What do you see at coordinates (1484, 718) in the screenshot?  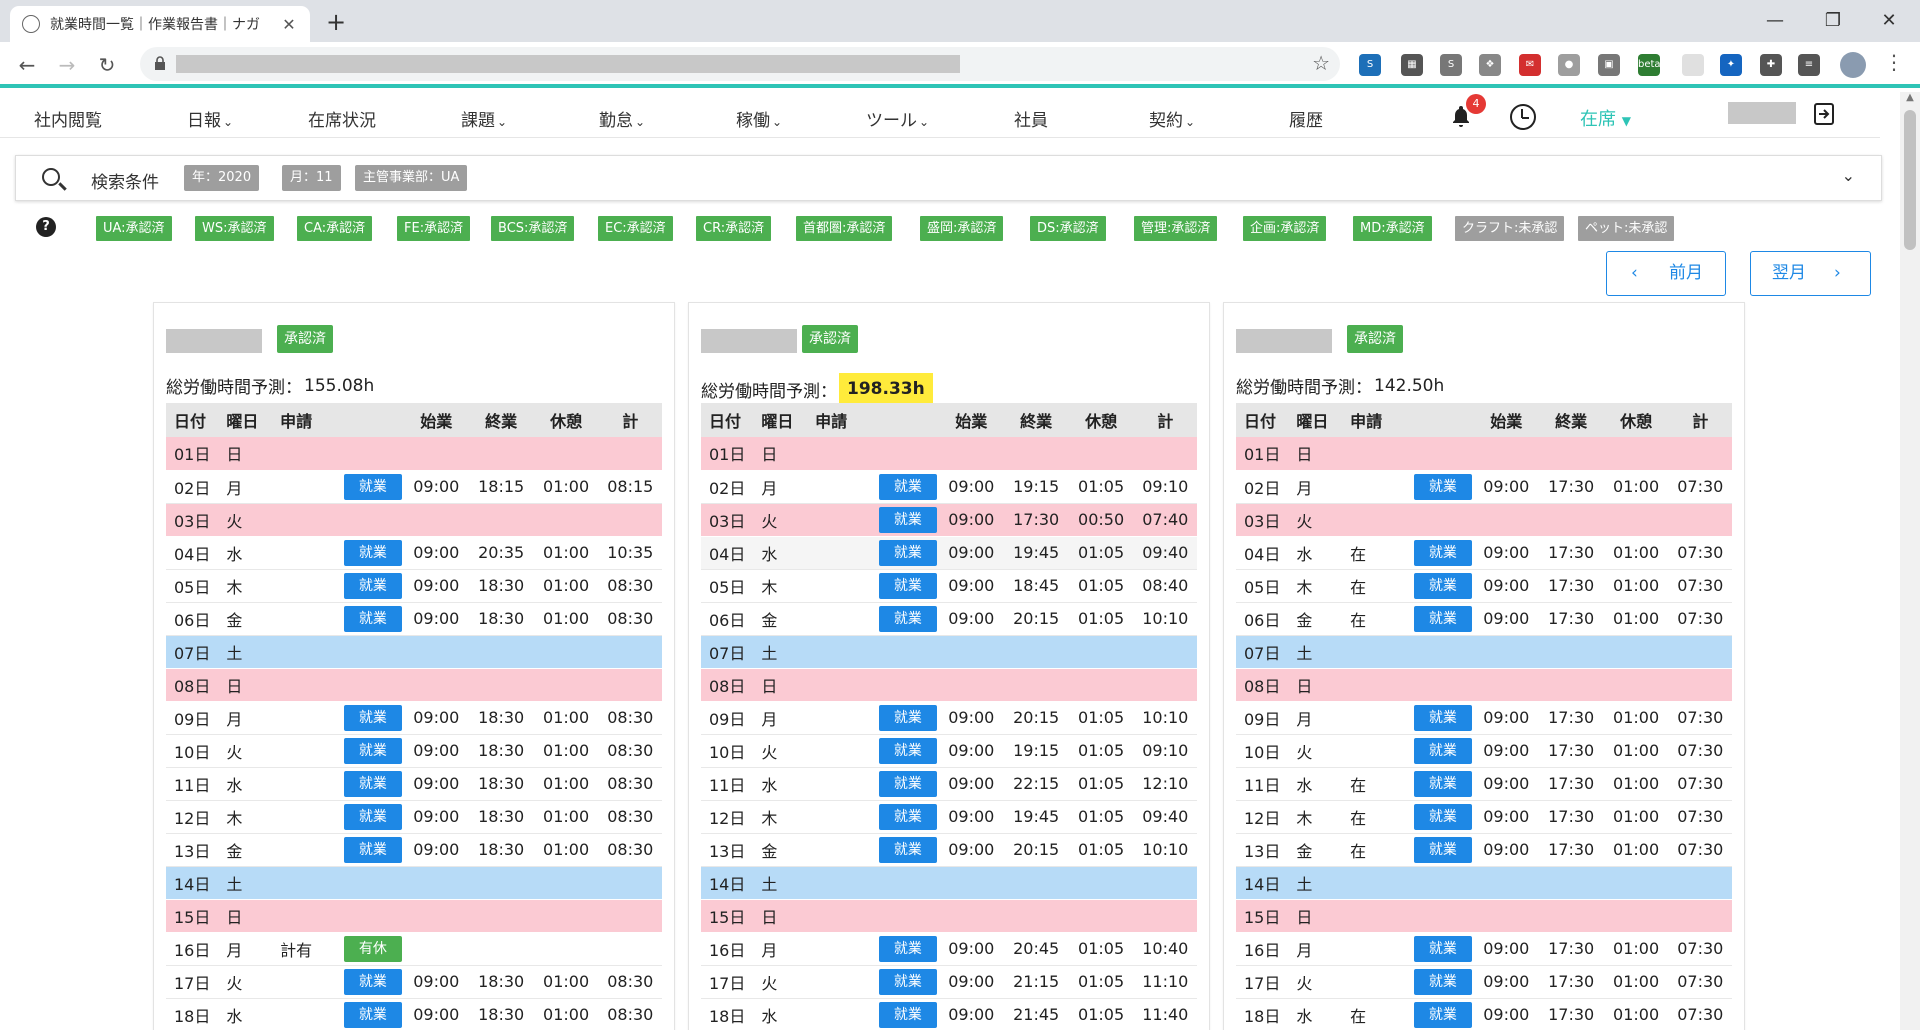 I see `table-row: 09日月 就業 09:00 17:30 01:00 07:30` at bounding box center [1484, 718].